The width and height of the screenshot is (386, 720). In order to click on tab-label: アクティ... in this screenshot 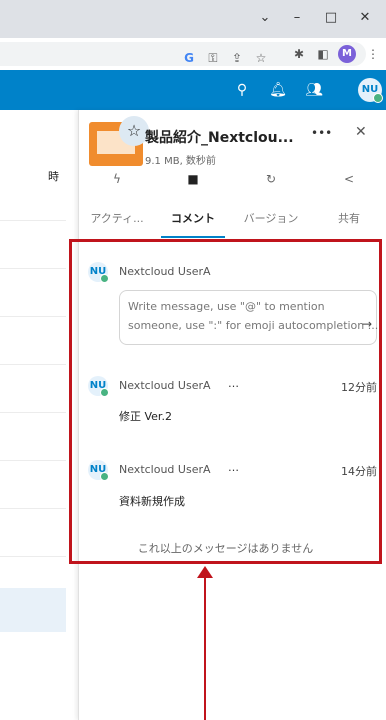, I will do `click(117, 218)`.